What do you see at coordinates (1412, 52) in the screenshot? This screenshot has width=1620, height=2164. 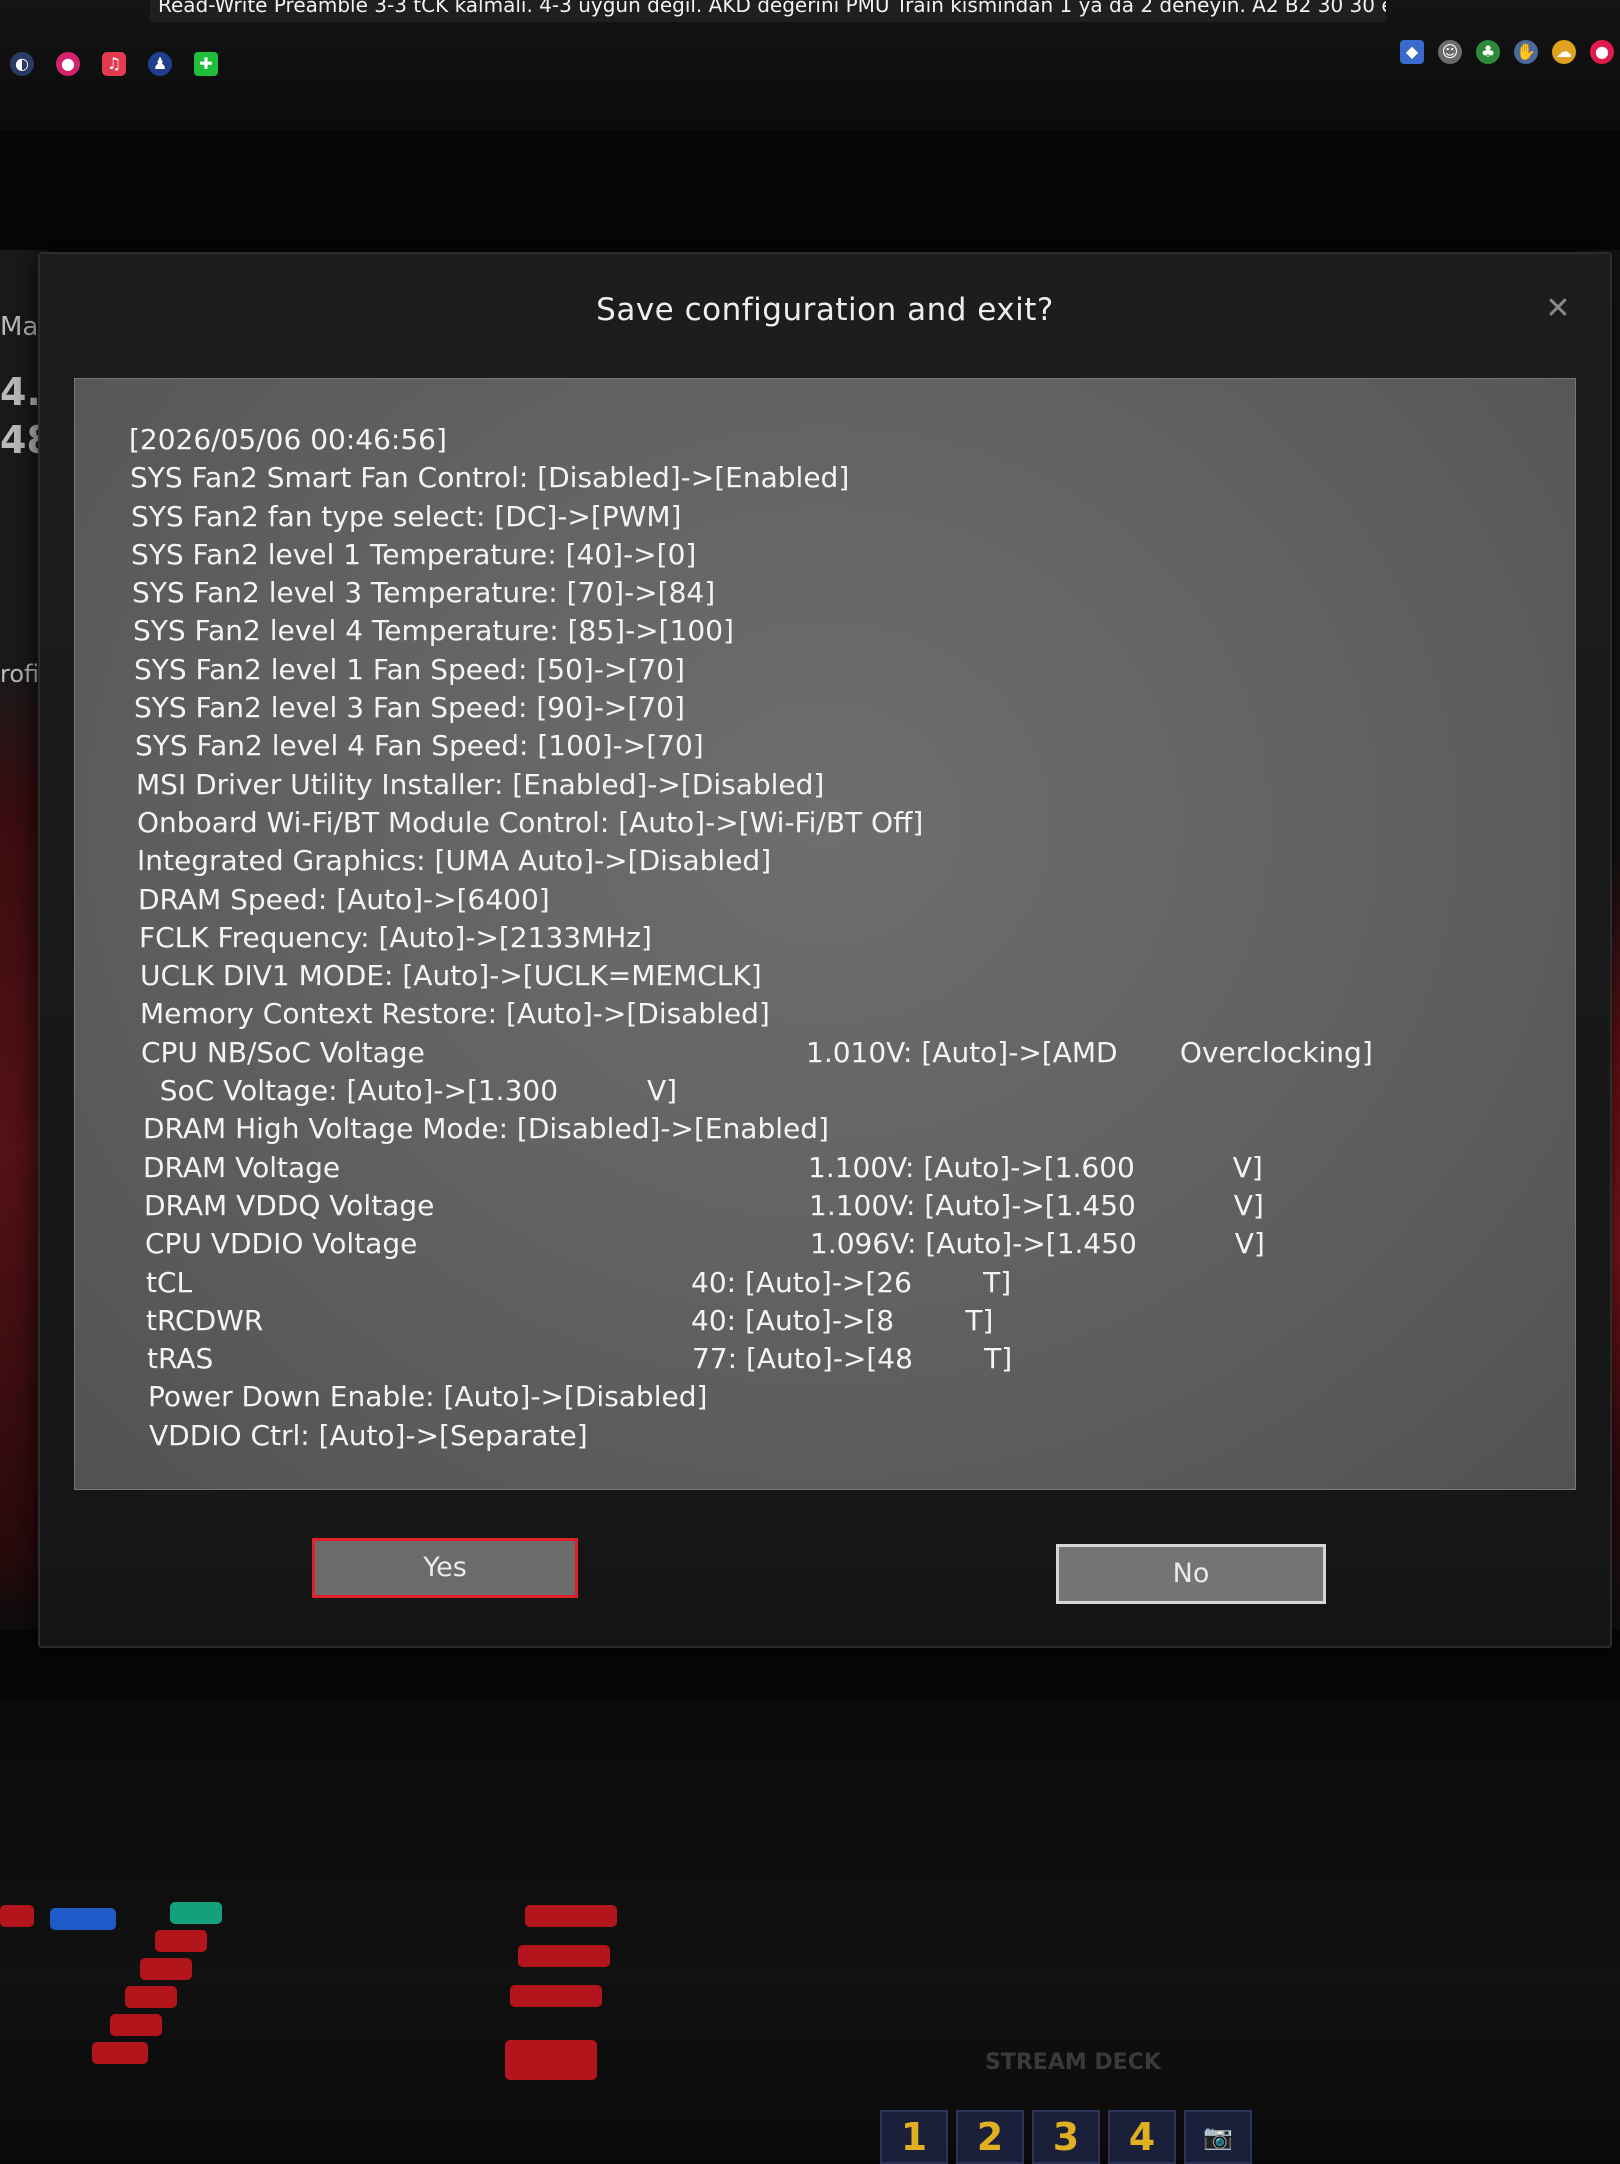 I see `app-icon: ◆` at bounding box center [1412, 52].